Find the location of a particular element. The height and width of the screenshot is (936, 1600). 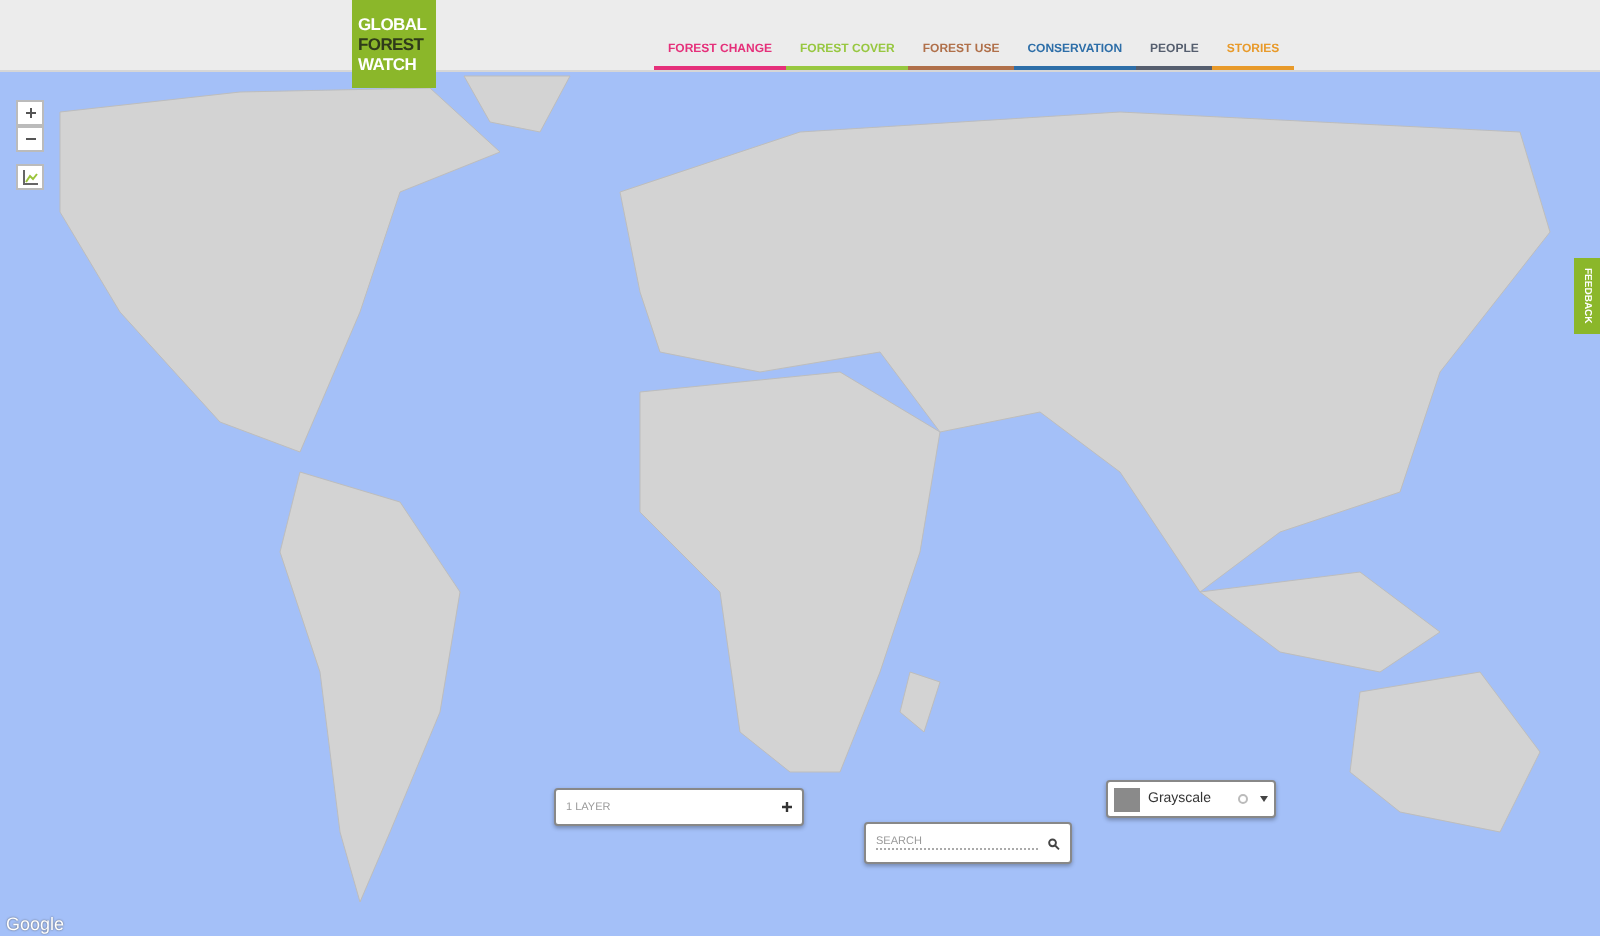

zoom-out-button is located at coordinates (30, 139).